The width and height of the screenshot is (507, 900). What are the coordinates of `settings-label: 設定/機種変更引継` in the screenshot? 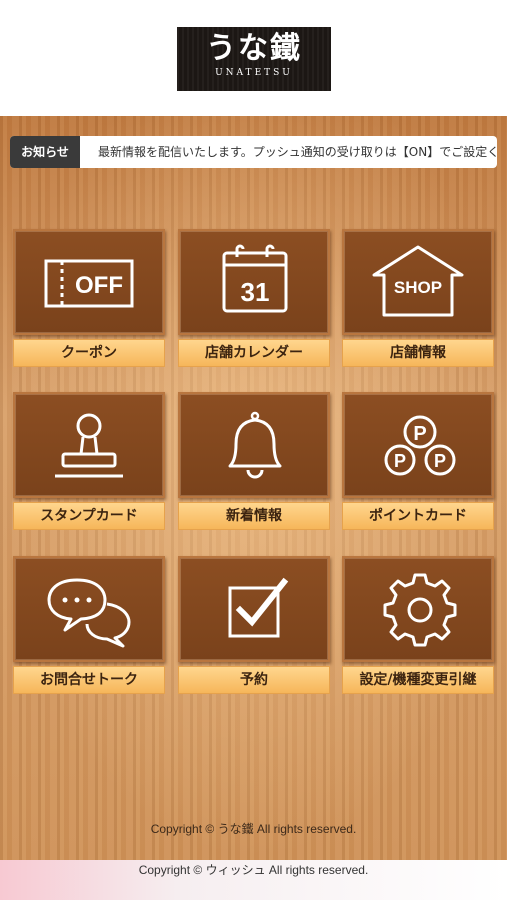 It's located at (418, 680).